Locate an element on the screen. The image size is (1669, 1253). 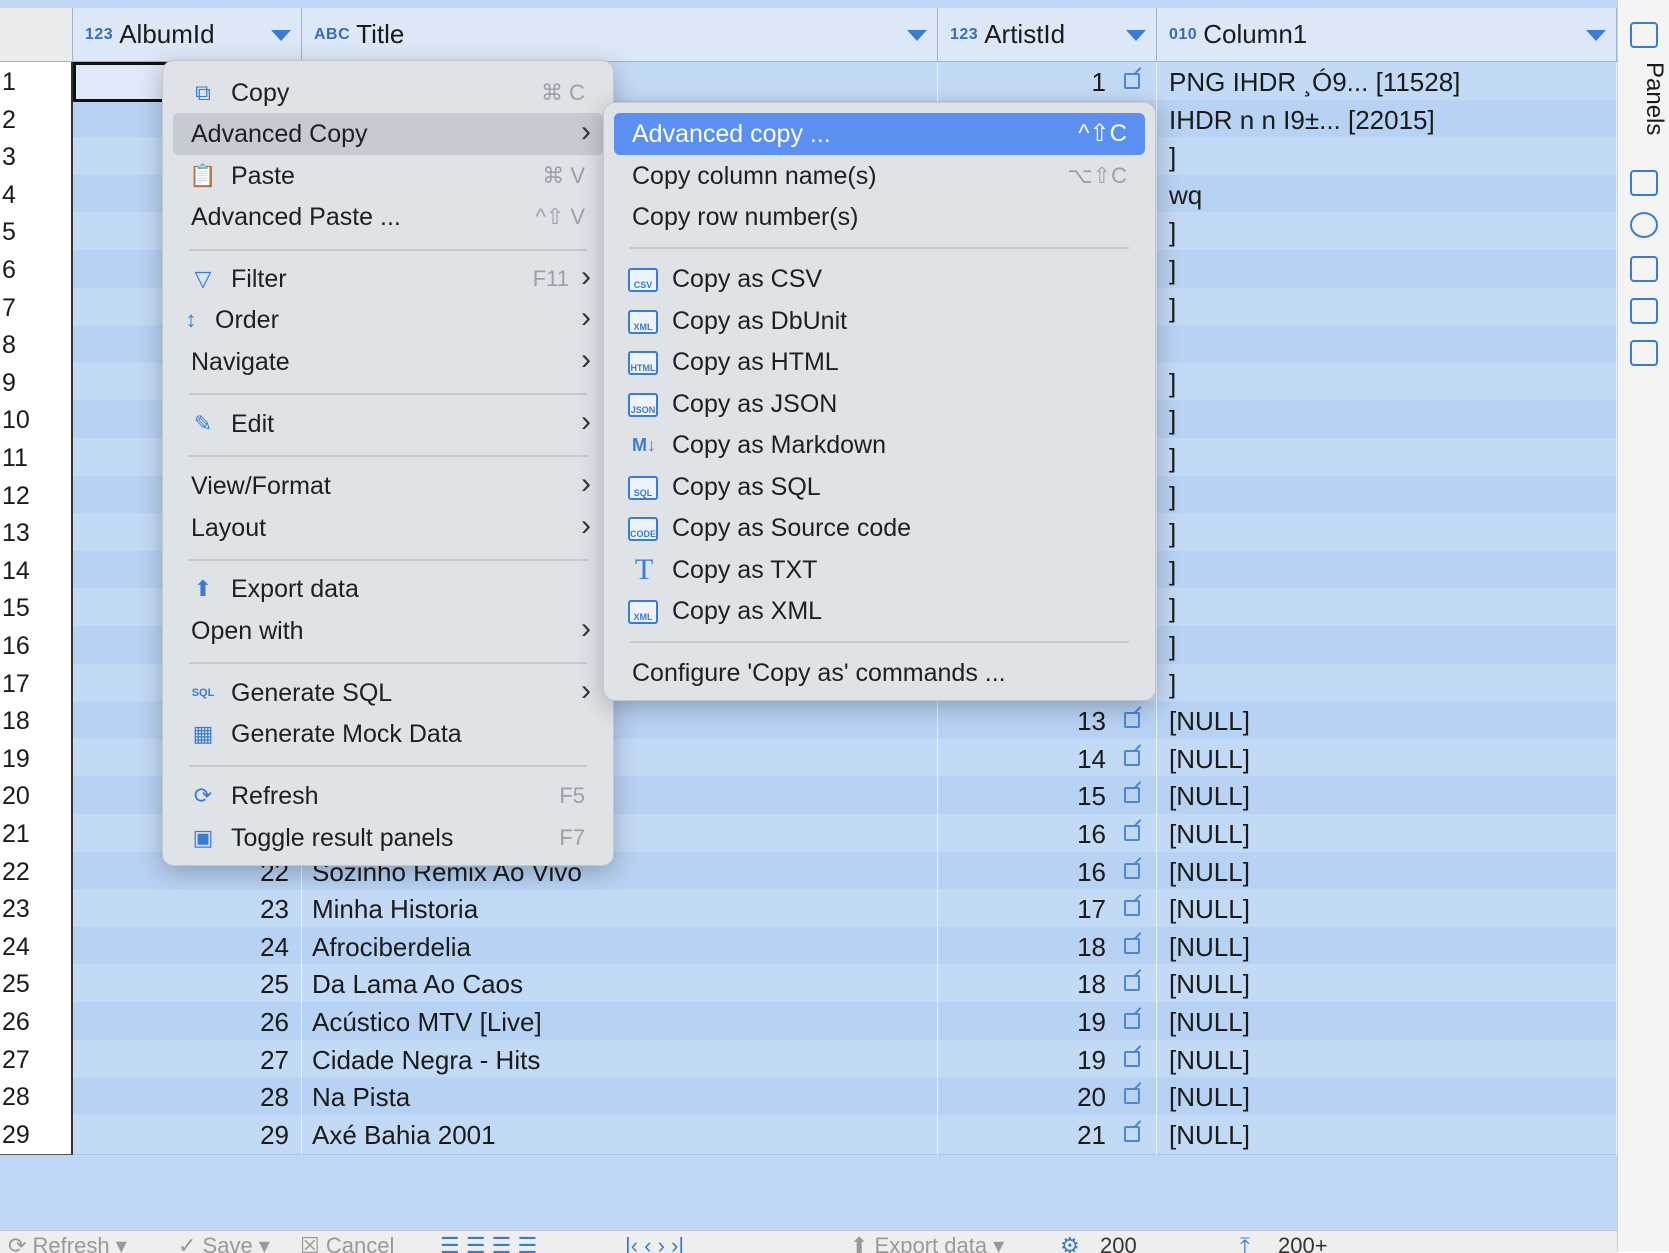
row-number: 15 is located at coordinates (36, 608).